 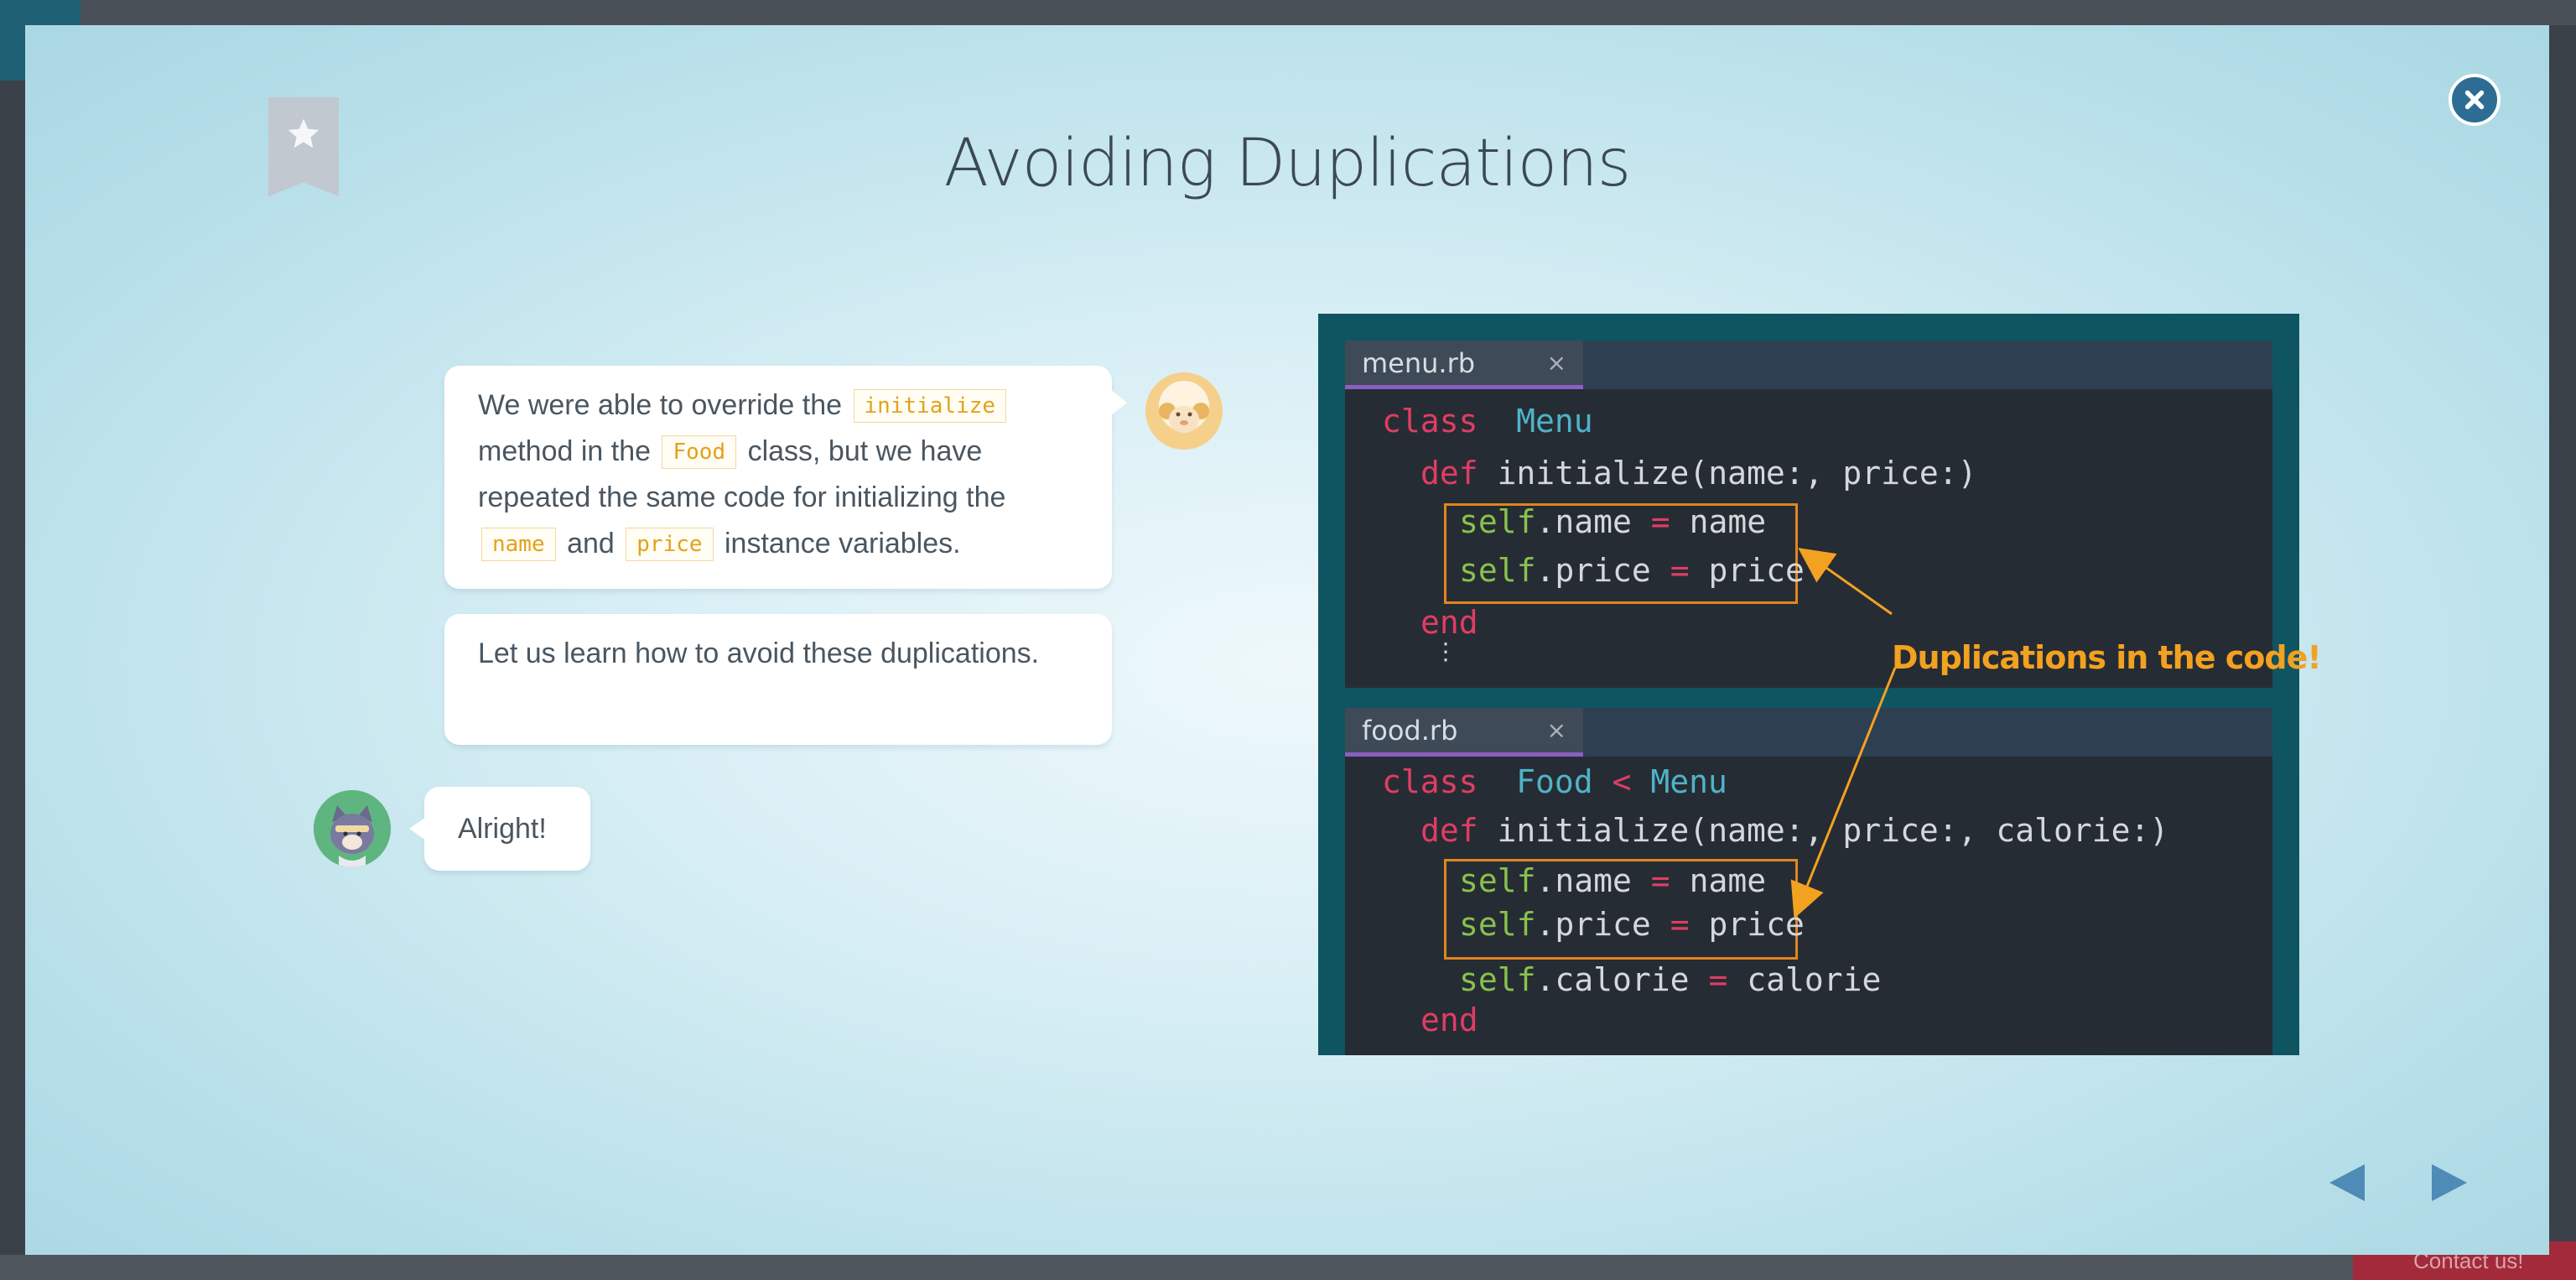 What do you see at coordinates (660, 405) in the screenshot?
I see `bubble-text: We were able to override the` at bounding box center [660, 405].